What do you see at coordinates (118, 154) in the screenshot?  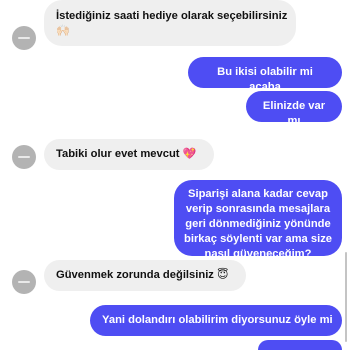 I see `message-text: Tabiki olur evet mevcut` at bounding box center [118, 154].